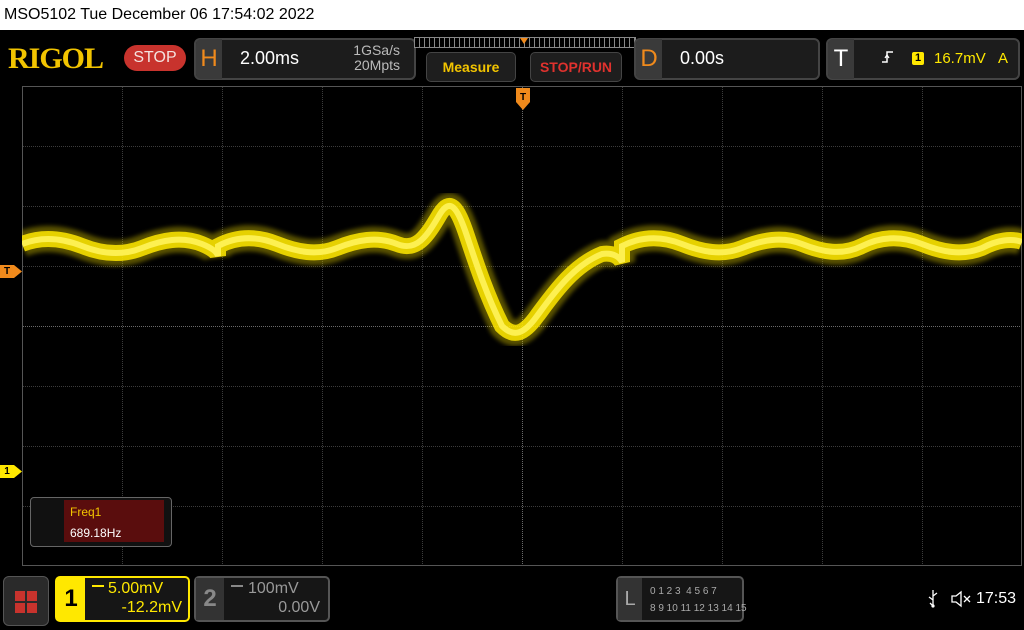 The image size is (1024, 630). Describe the element at coordinates (683, 591) in the screenshot. I see `logic-row1: 0 1 2 3 4 5 6 7` at that location.